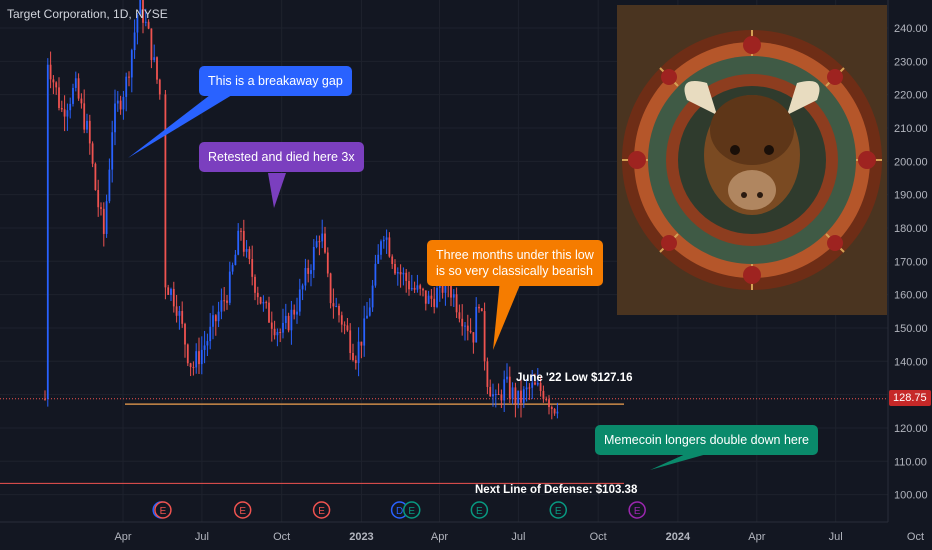  What do you see at coordinates (756, 537) in the screenshot?
I see `x-tick-label: Apr` at bounding box center [756, 537].